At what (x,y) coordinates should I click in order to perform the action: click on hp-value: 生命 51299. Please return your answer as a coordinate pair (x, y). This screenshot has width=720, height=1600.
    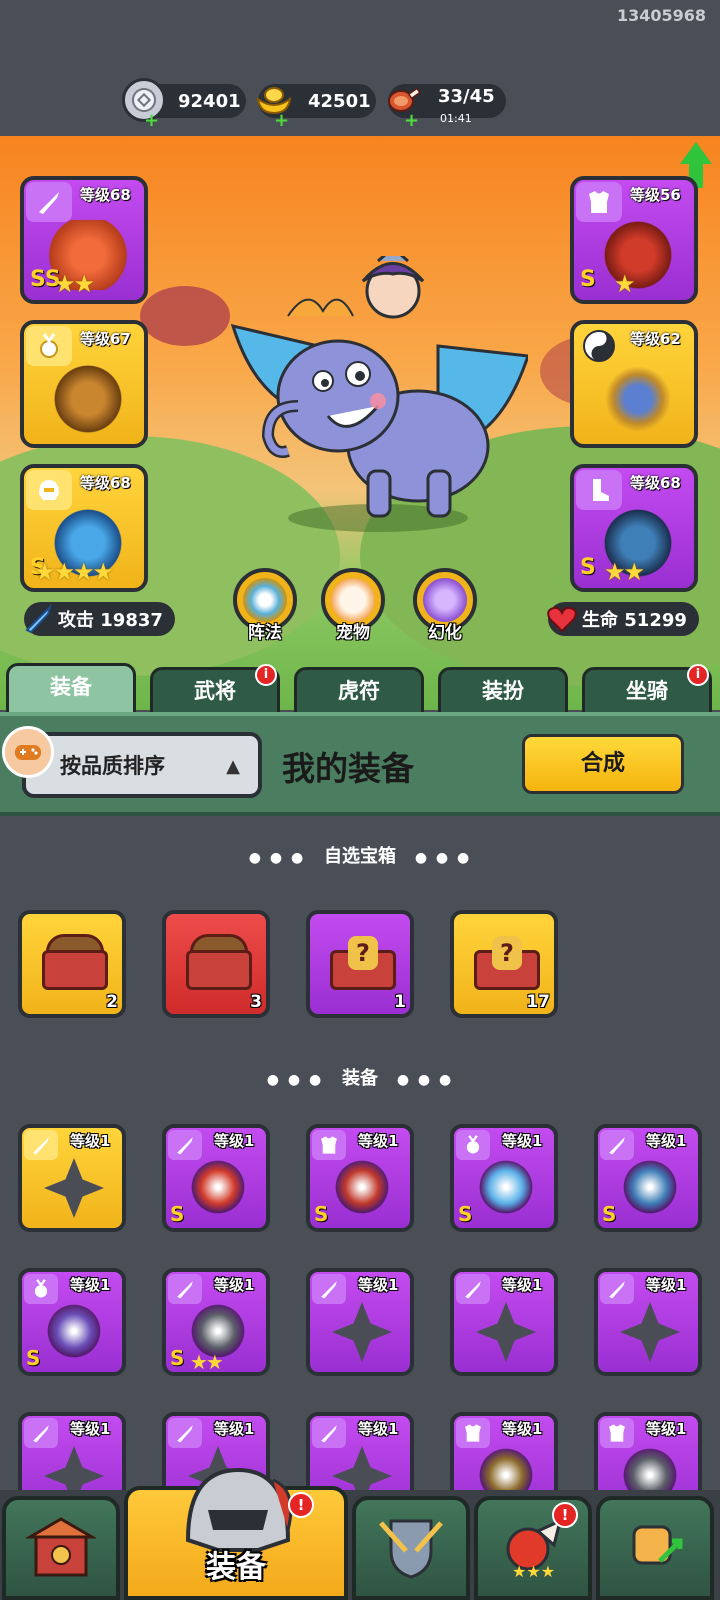
    Looking at the image, I should click on (634, 620).